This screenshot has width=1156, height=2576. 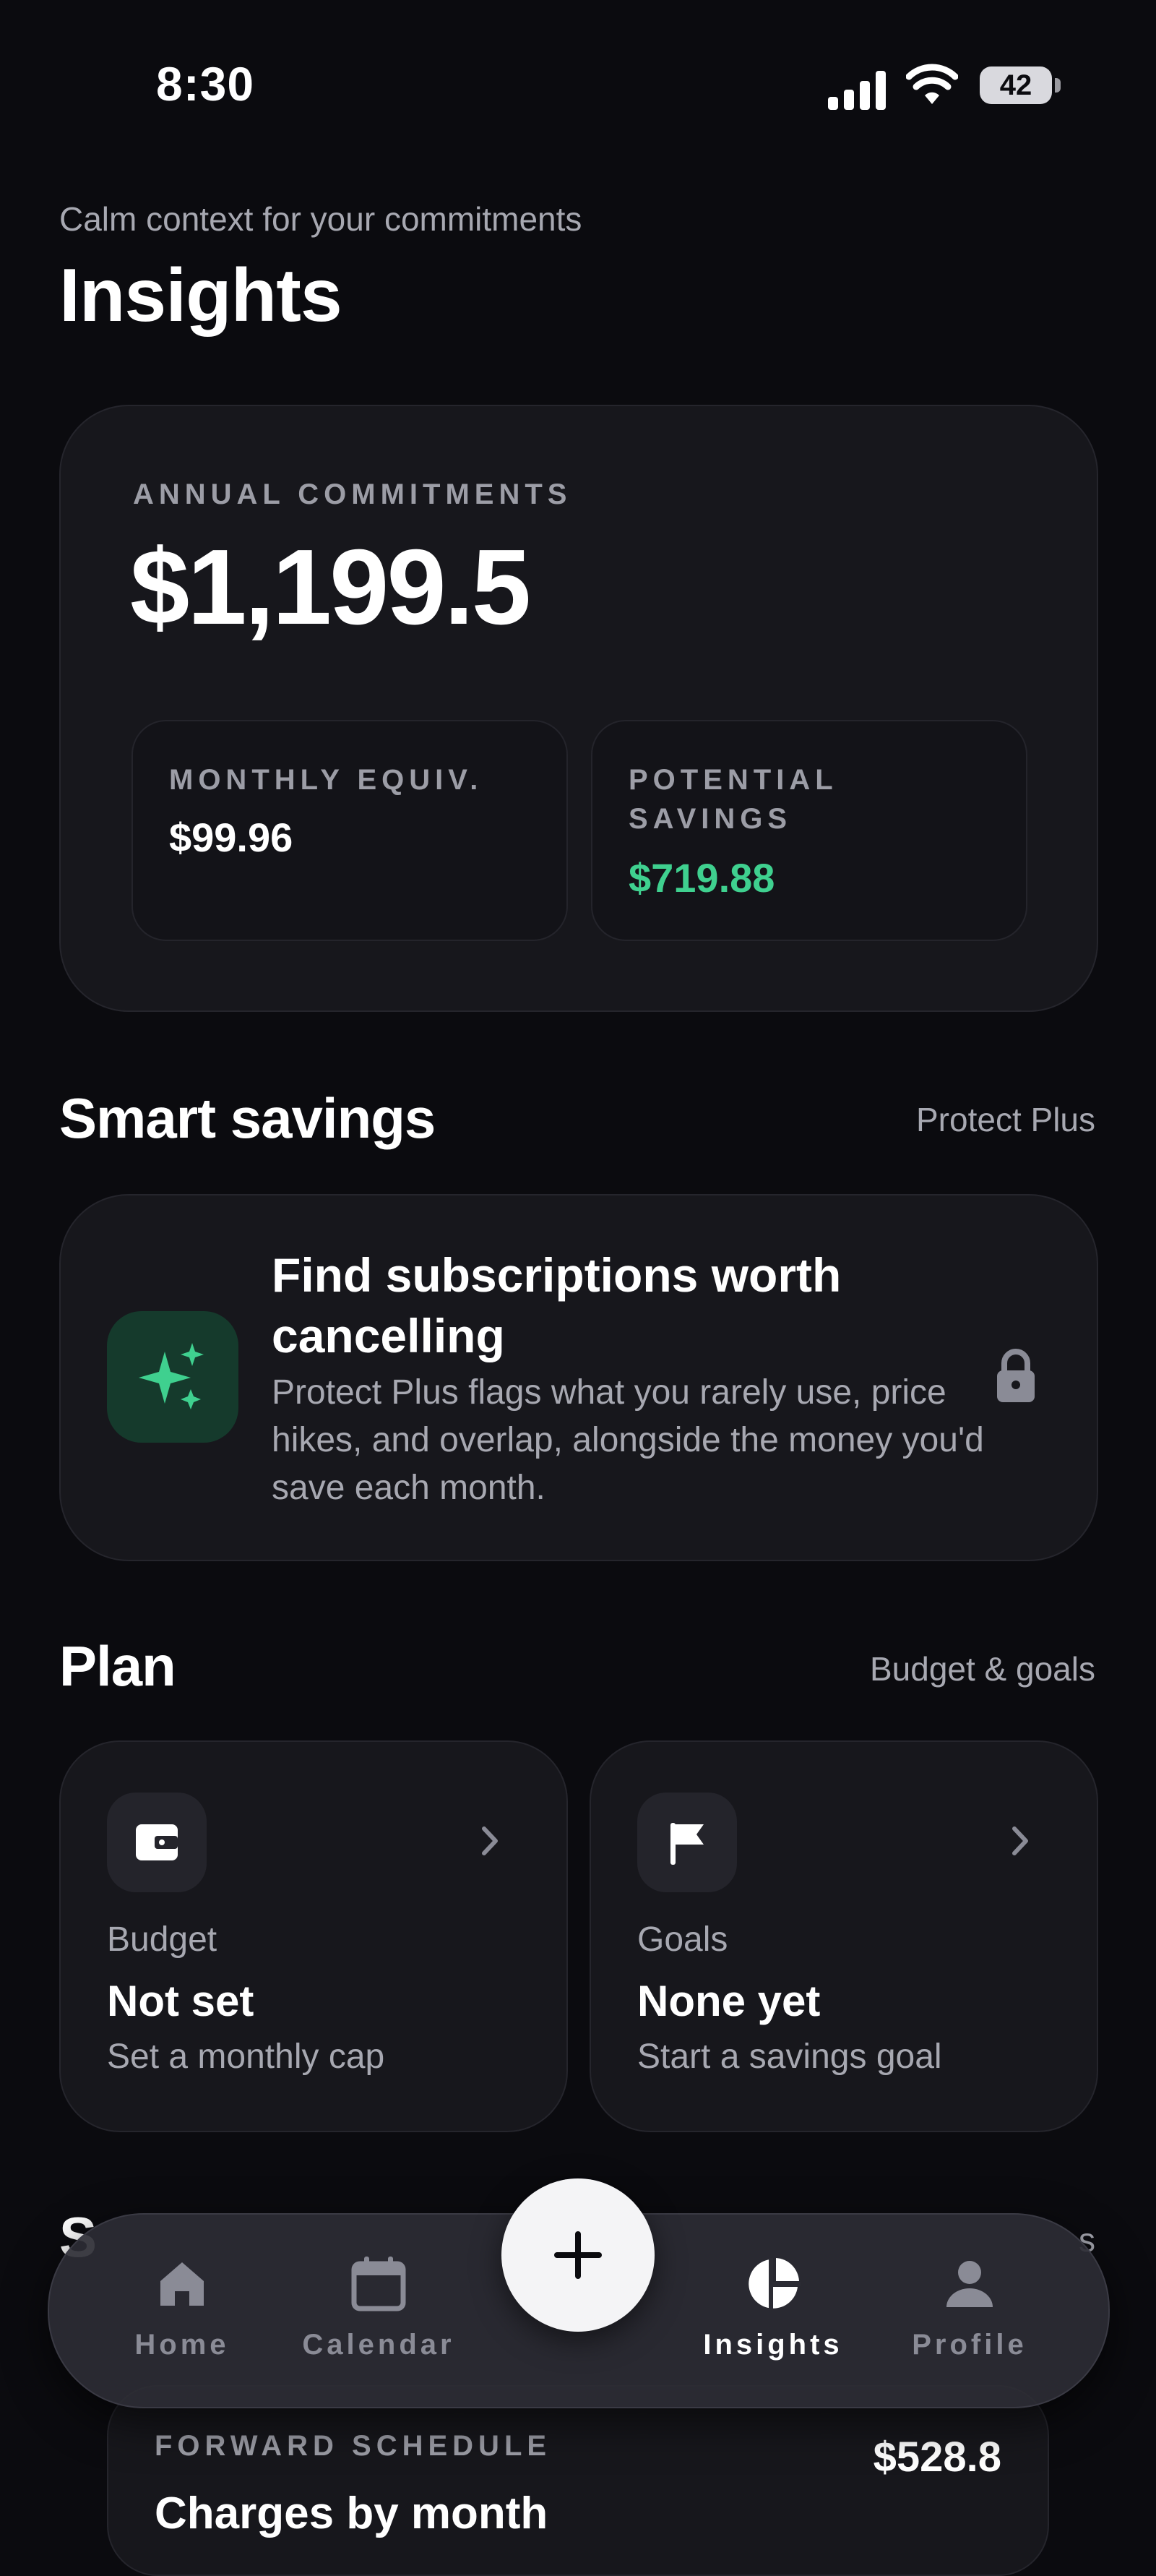 What do you see at coordinates (729, 2001) in the screenshot?
I see `goals-value: None yet` at bounding box center [729, 2001].